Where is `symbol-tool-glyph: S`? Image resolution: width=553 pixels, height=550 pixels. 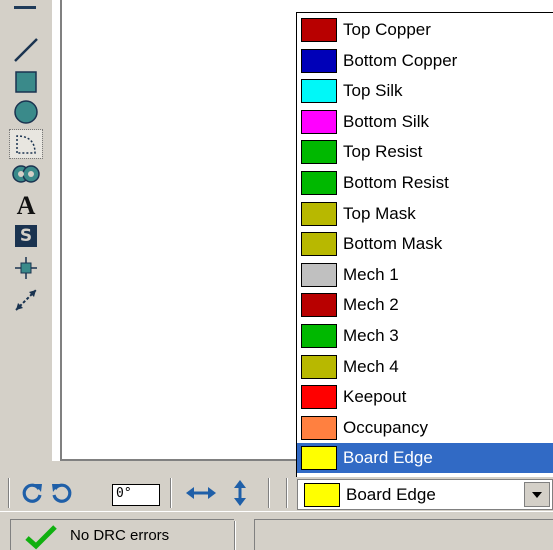
symbol-tool-glyph: S is located at coordinates (26, 236).